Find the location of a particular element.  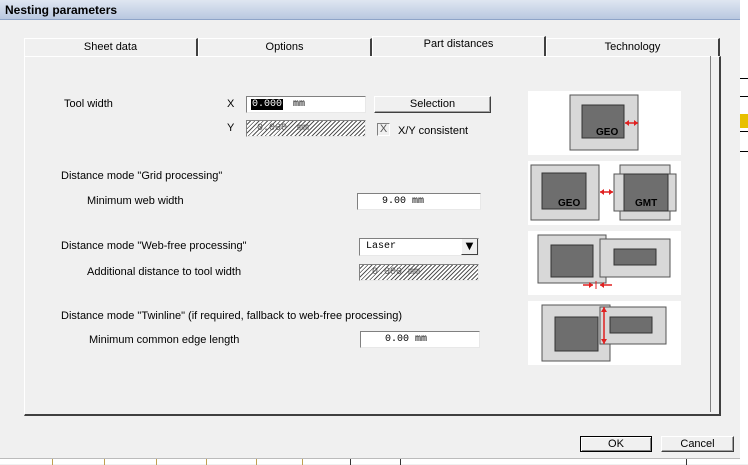

tool-width-y-unit: mm is located at coordinates (303, 128).